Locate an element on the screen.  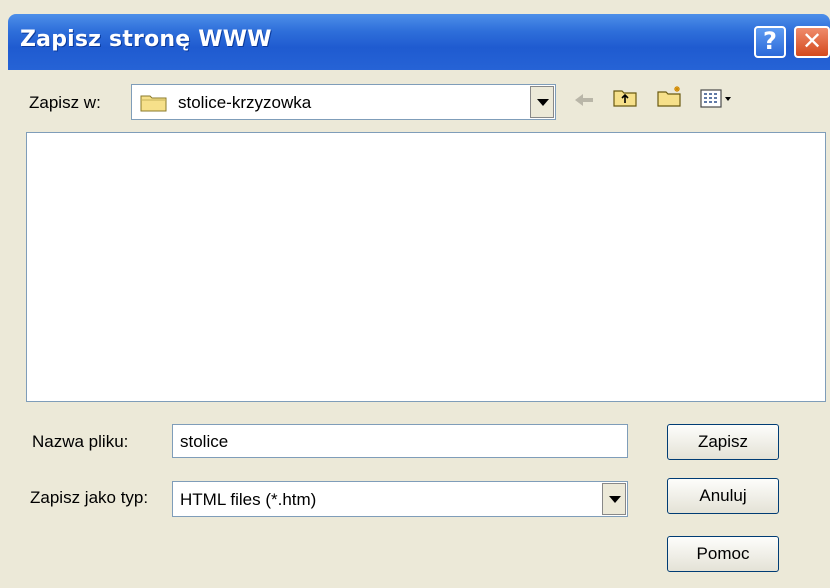
up-folder-icon is located at coordinates (625, 97).